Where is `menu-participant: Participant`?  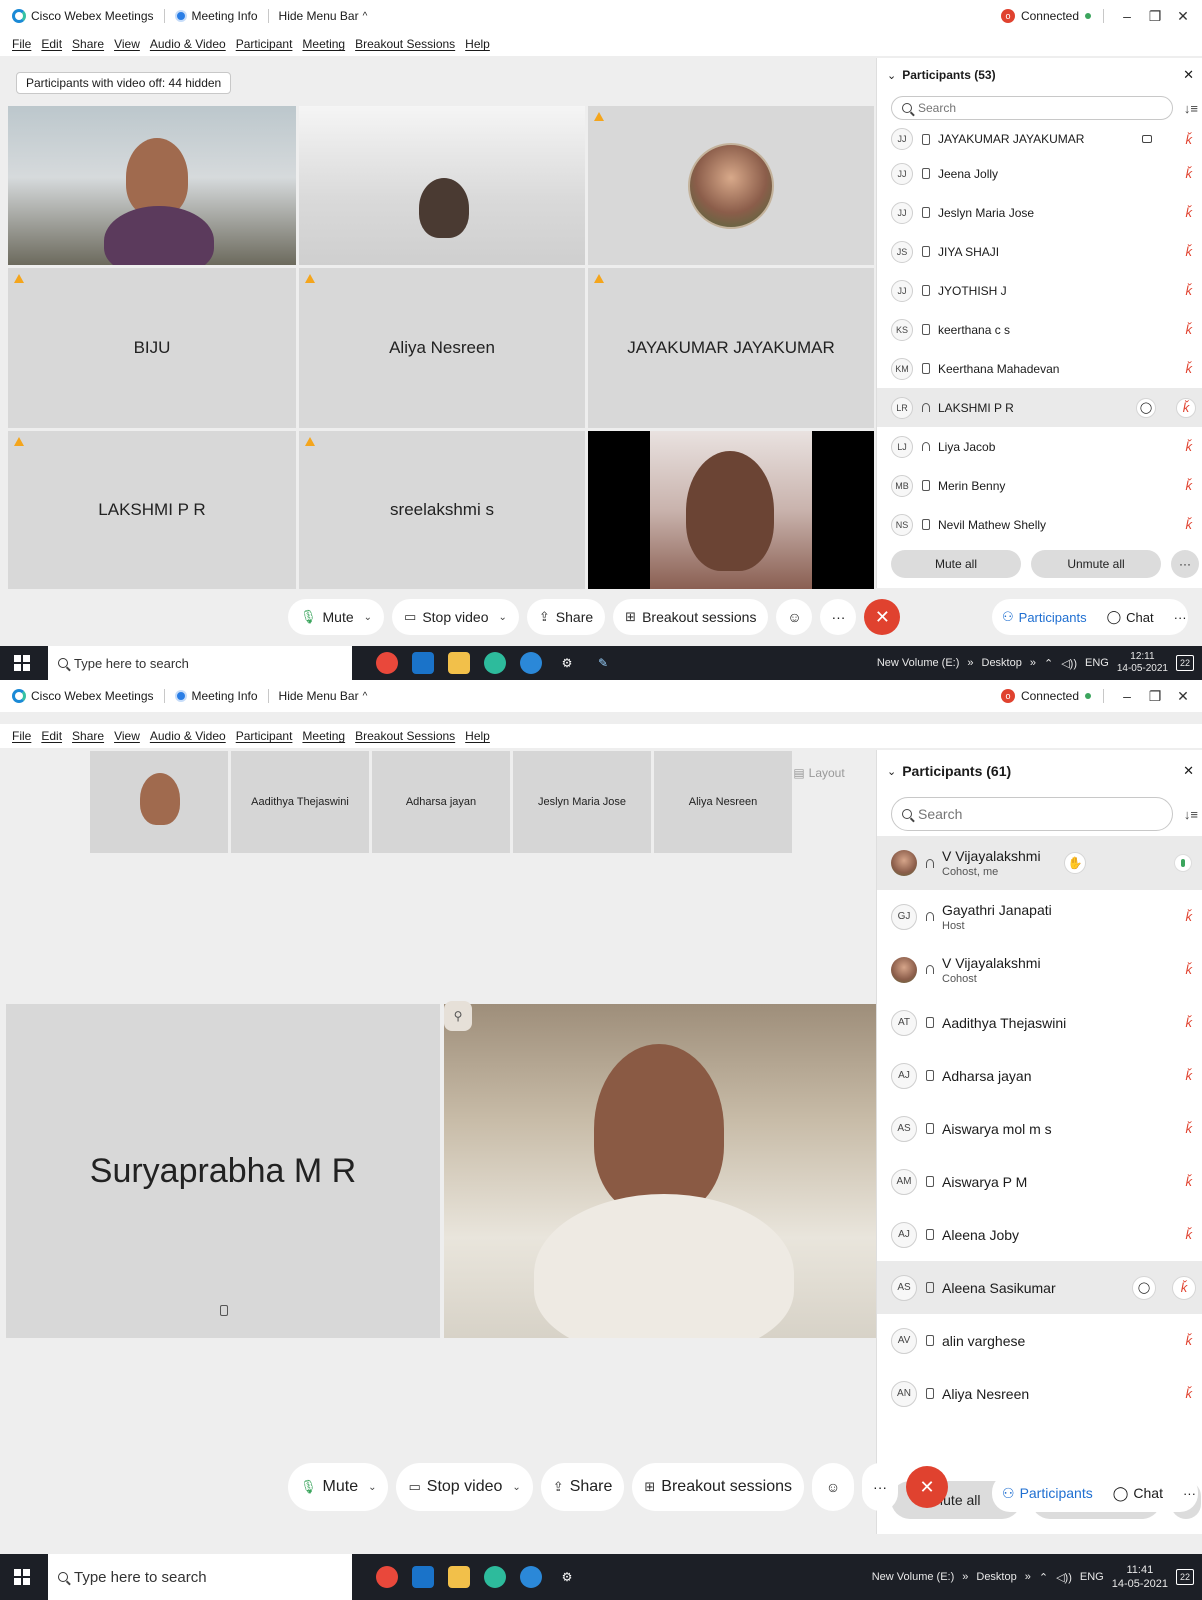 menu-participant: Participant is located at coordinates (264, 44).